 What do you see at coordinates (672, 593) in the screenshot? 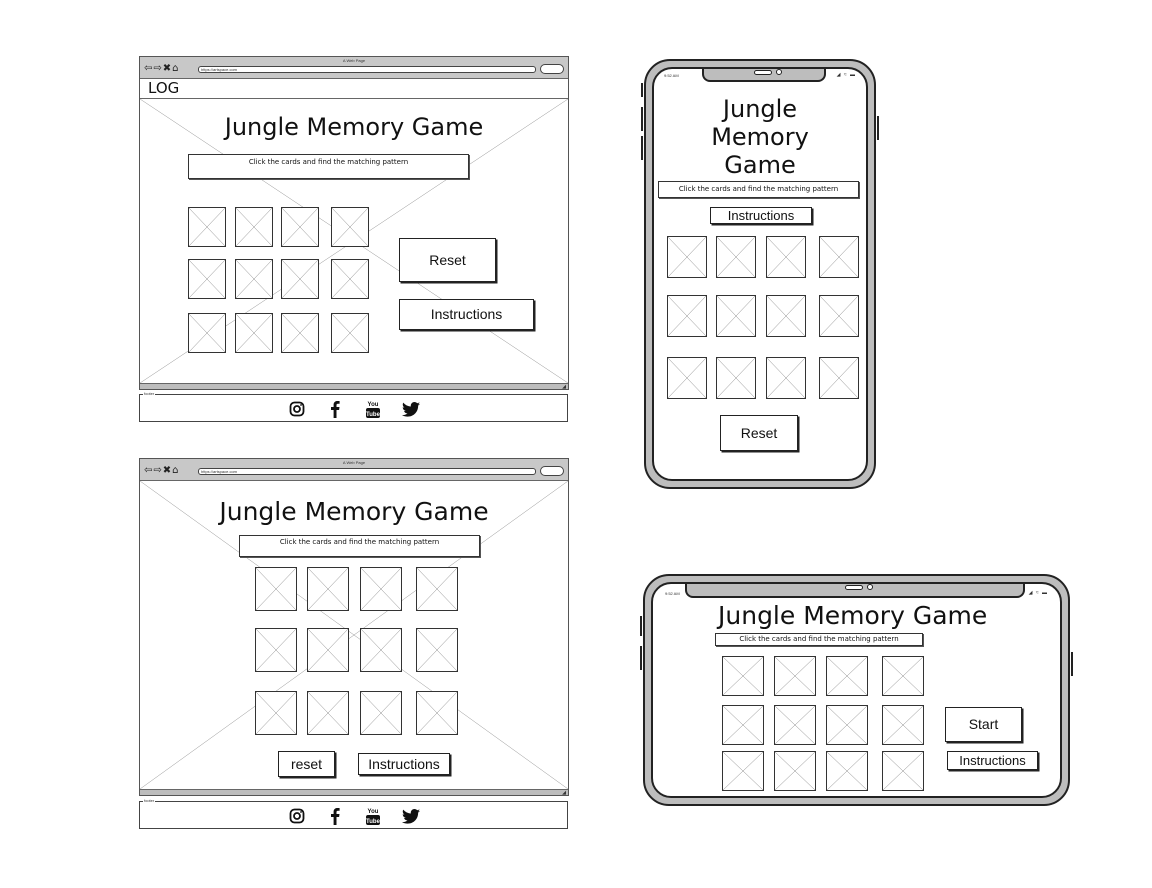
I see `status-time: 9:52 AM` at bounding box center [672, 593].